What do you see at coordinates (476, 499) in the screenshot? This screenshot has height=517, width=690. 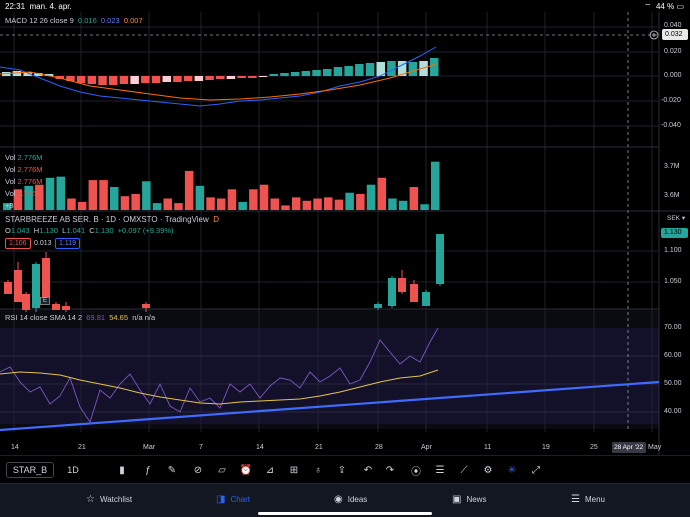 I see `nav-news-label: News` at bounding box center [476, 499].